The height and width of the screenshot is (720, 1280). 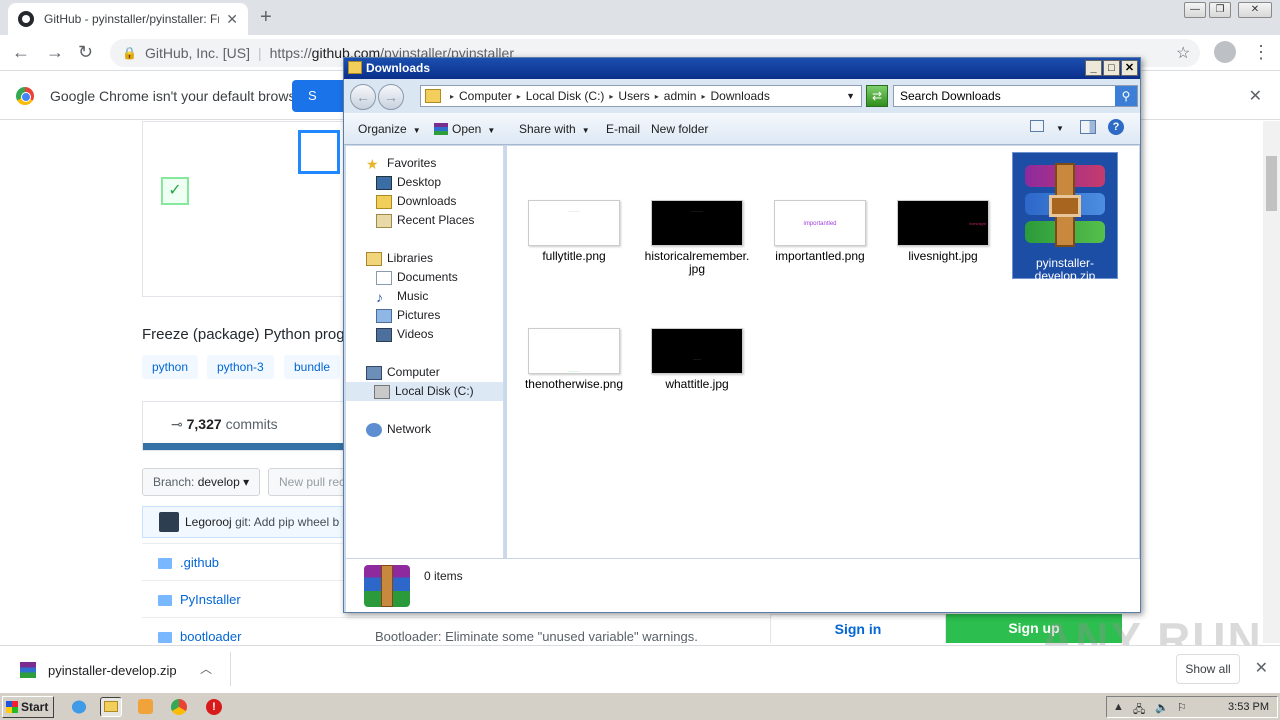 I want to click on folder-icon, so click(x=111, y=706).